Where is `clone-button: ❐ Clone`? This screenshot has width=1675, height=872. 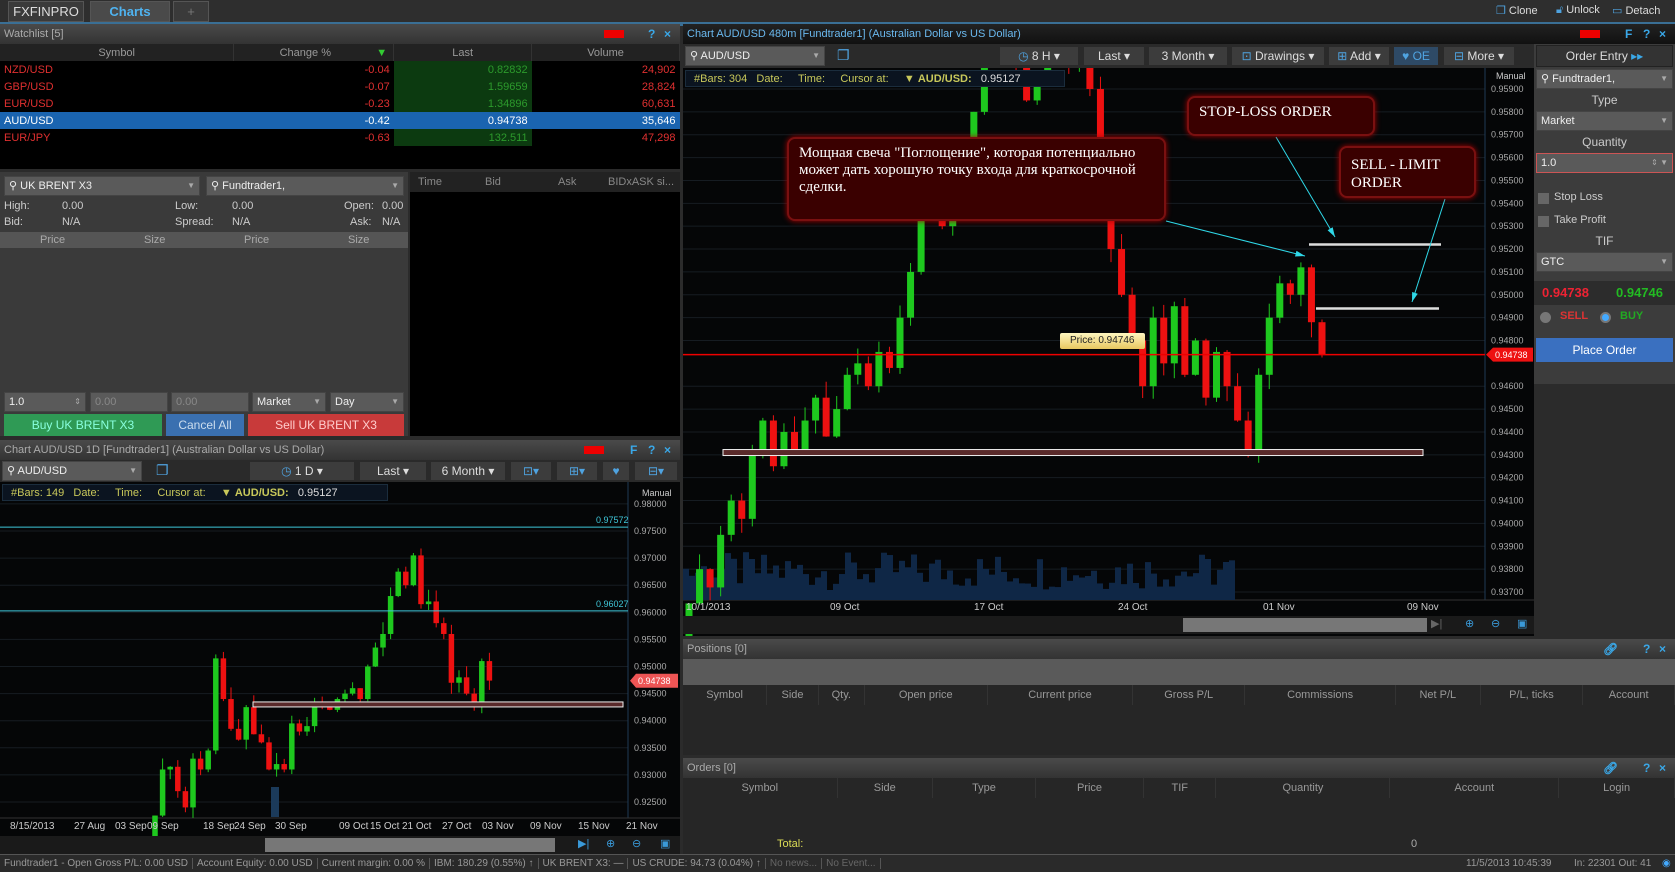
clone-button: ❐ Clone is located at coordinates (1517, 10).